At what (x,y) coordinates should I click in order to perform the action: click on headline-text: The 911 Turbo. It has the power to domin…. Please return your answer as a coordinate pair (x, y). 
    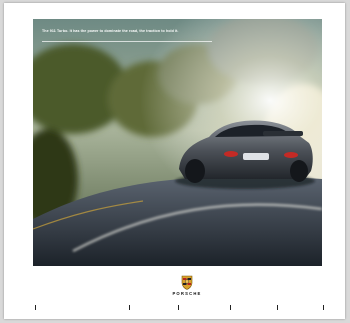
    Looking at the image, I should click on (110, 31).